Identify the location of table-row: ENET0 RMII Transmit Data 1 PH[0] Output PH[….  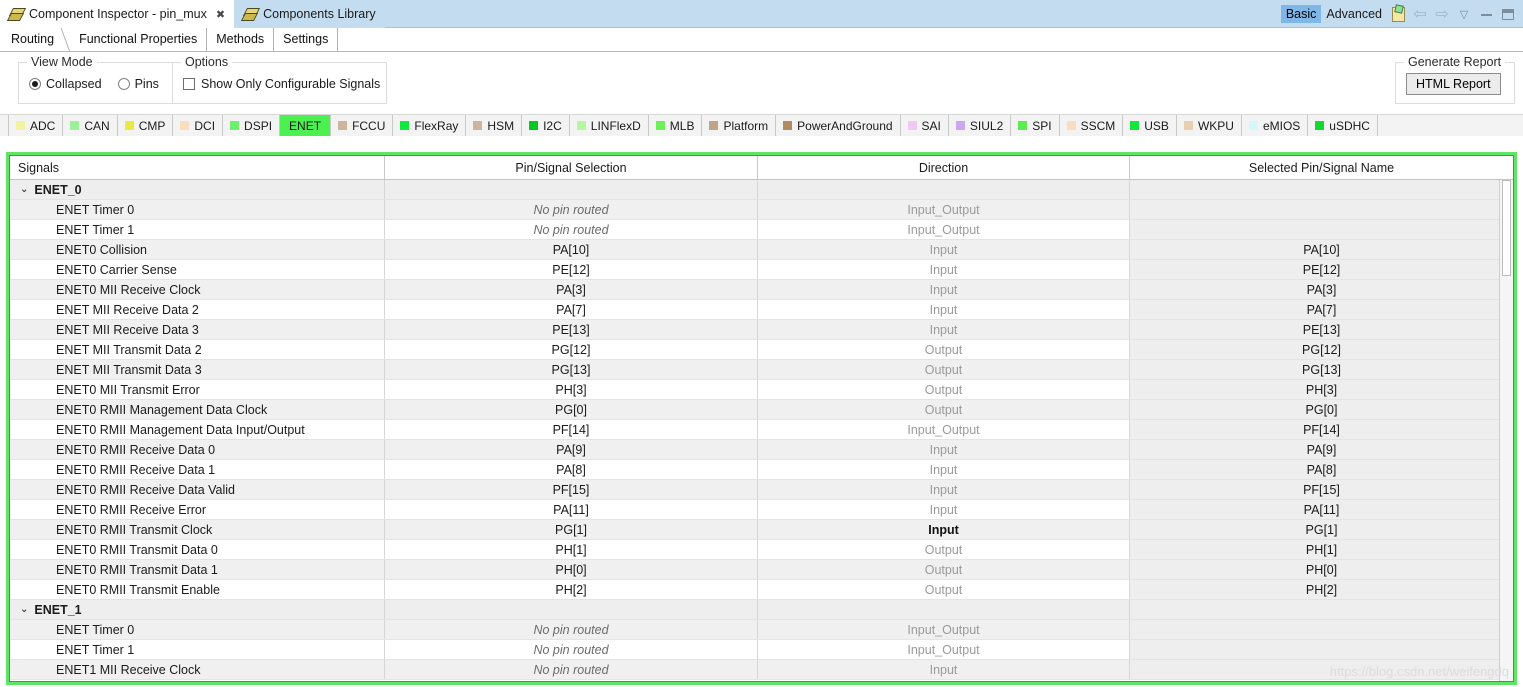
(761, 570).